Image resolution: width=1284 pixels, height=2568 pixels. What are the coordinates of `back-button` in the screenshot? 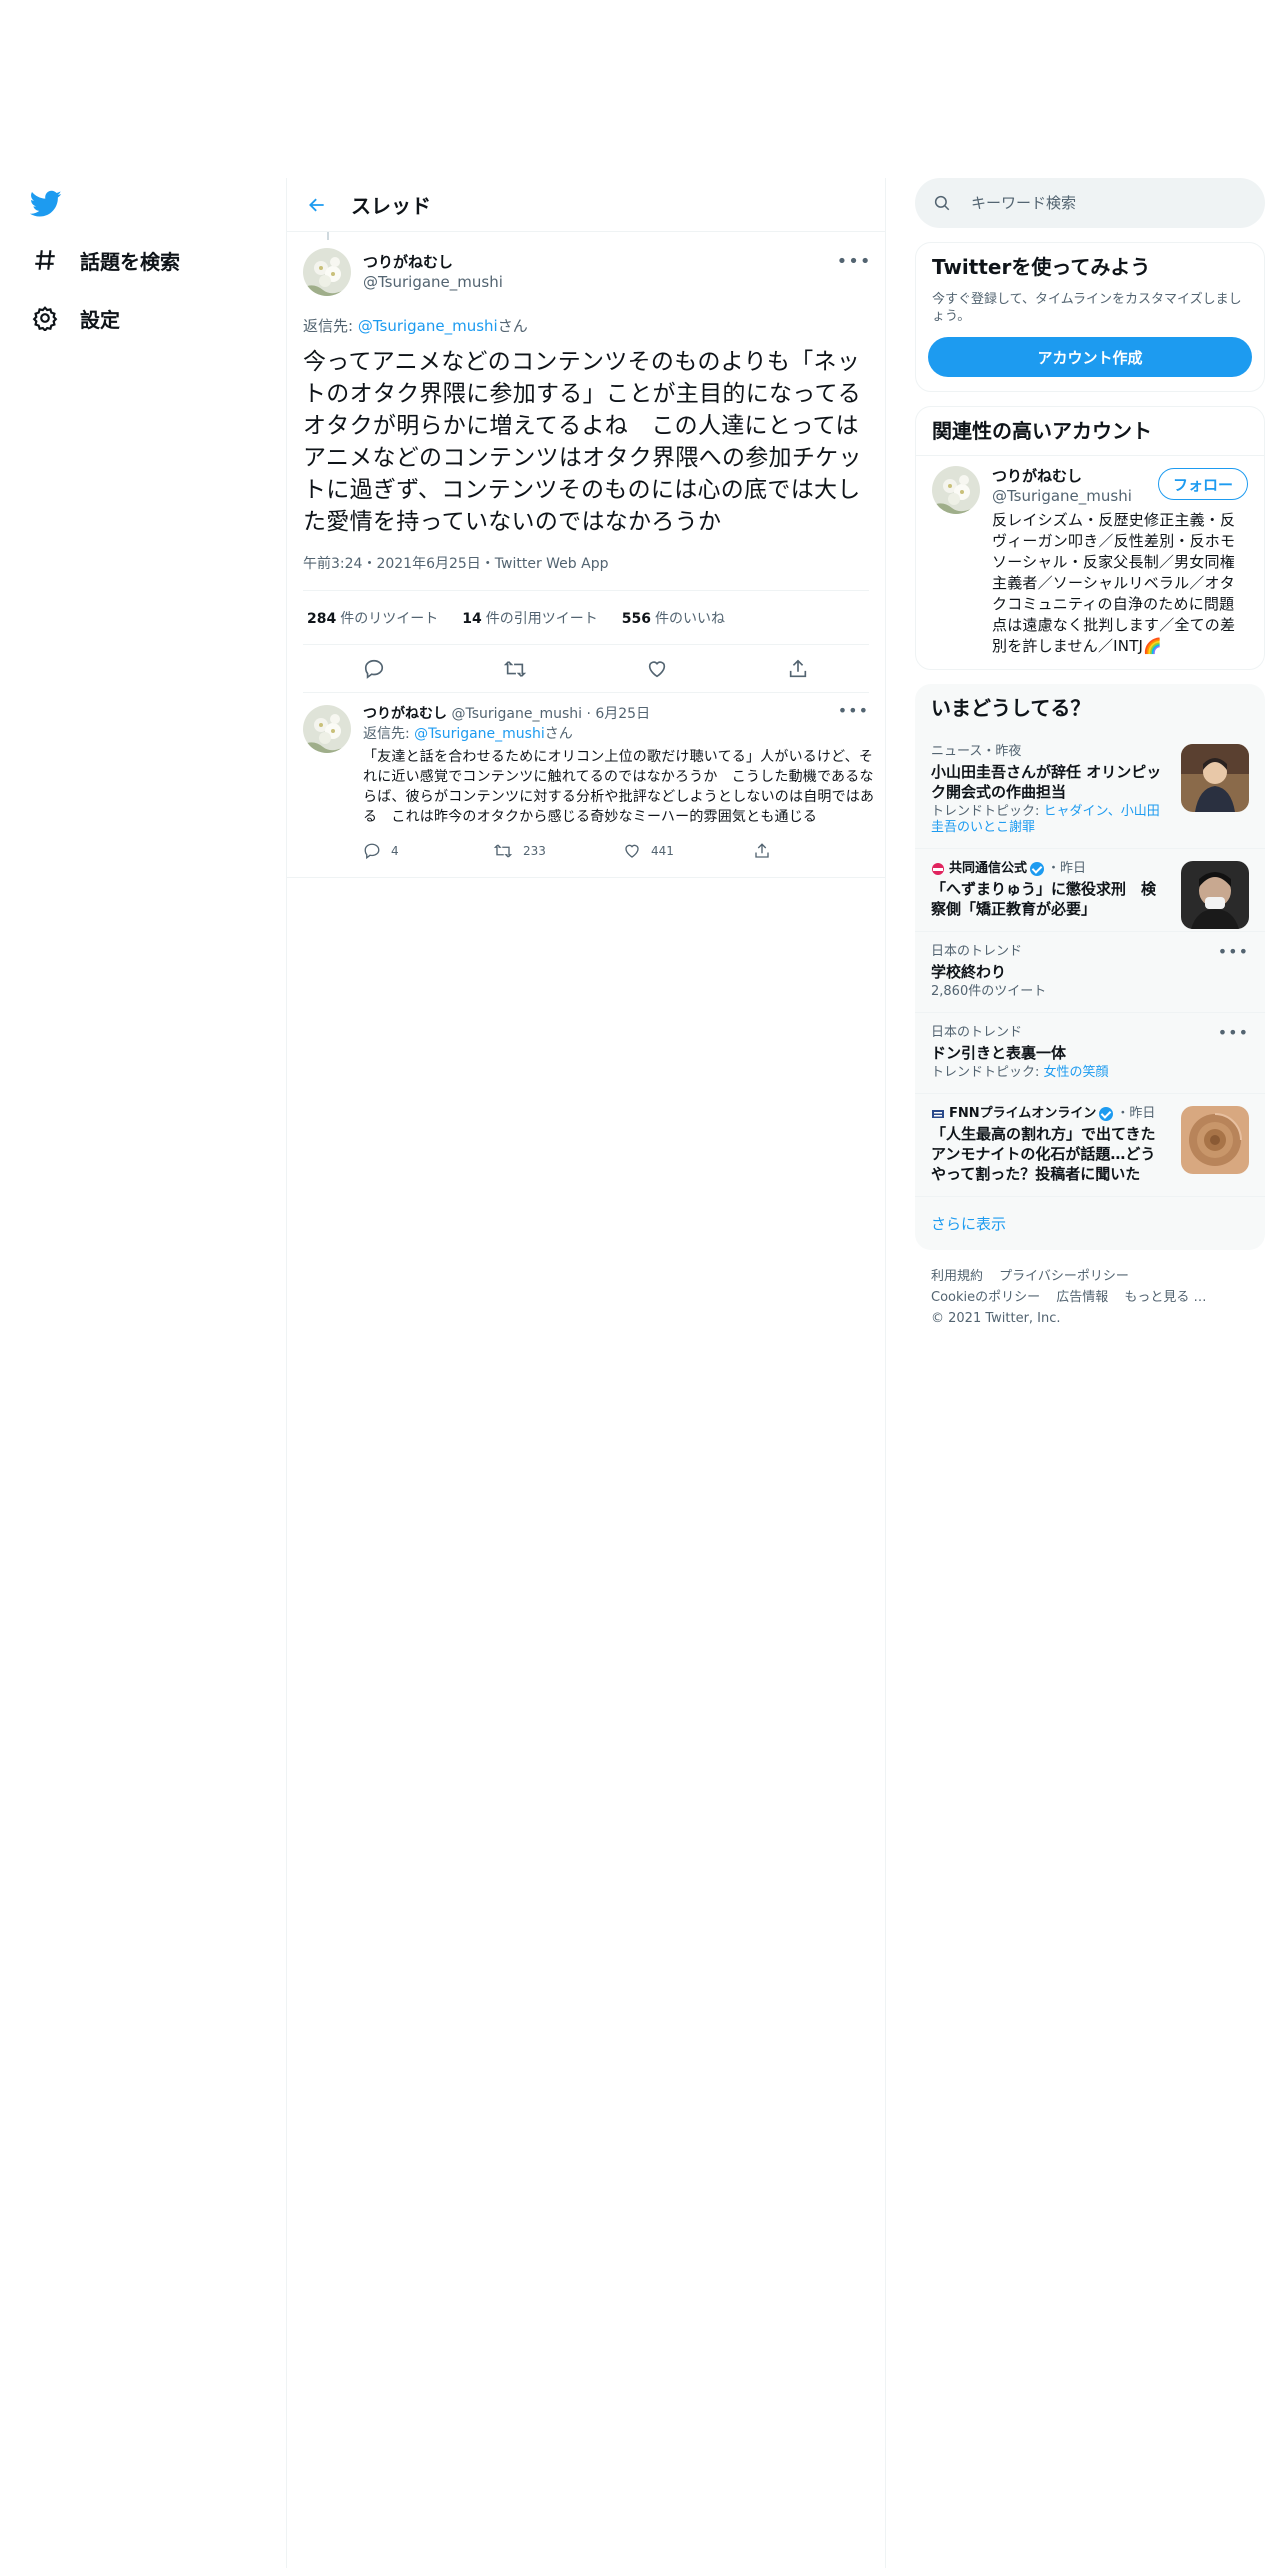 It's located at (317, 205).